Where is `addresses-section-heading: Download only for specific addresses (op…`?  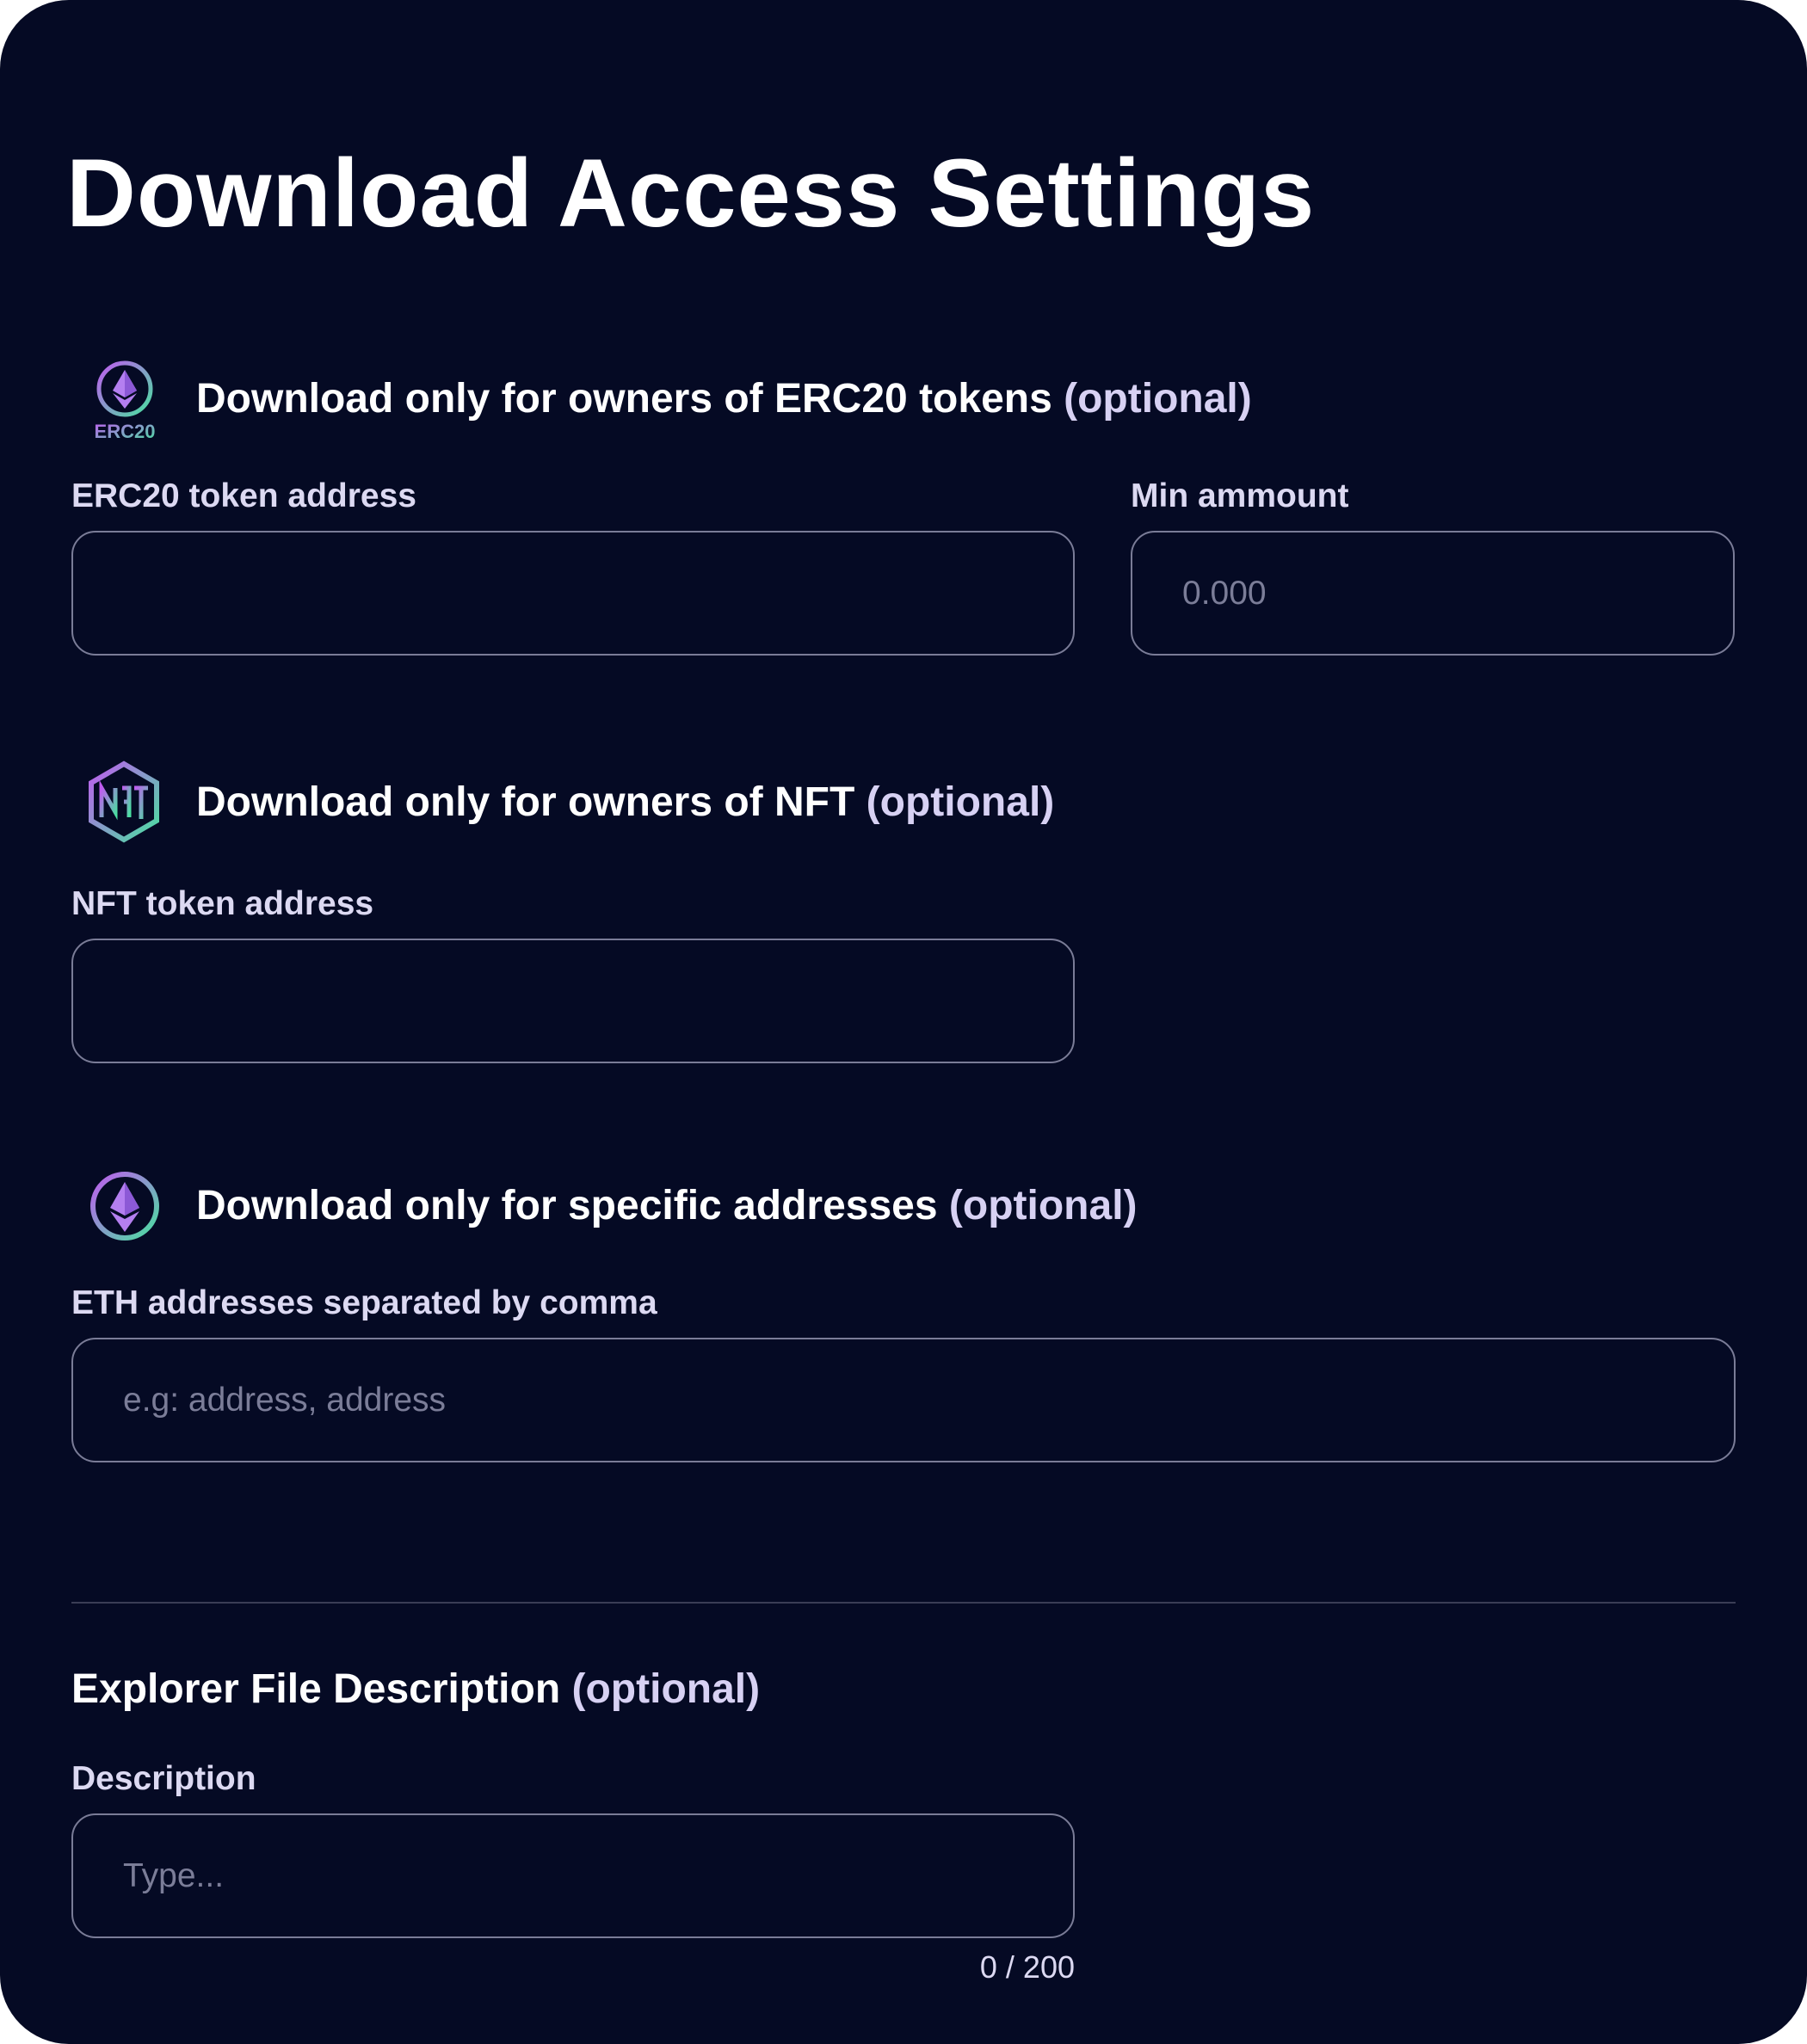
addresses-section-heading: Download only for specific addresses (op… is located at coordinates (667, 1206).